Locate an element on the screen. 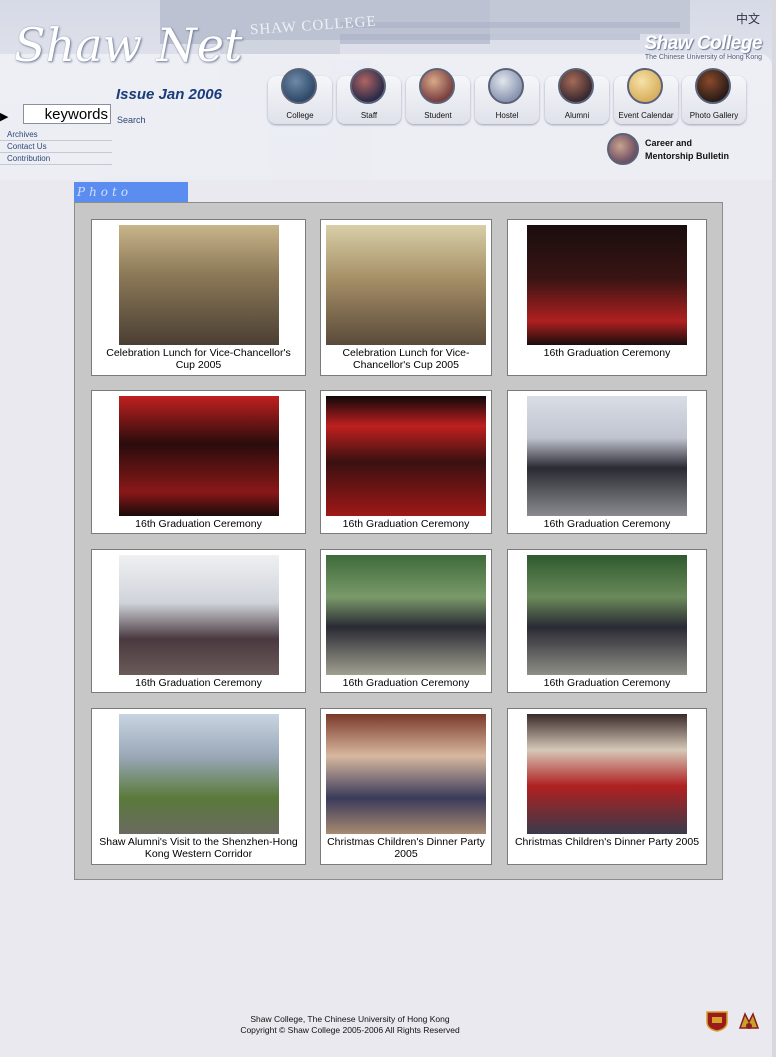  contribution-link: Contribution is located at coordinates (56, 159).